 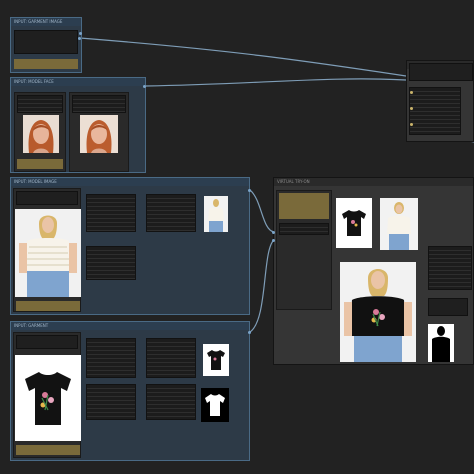 I want to click on tryon-output-image, so click(x=378, y=312).